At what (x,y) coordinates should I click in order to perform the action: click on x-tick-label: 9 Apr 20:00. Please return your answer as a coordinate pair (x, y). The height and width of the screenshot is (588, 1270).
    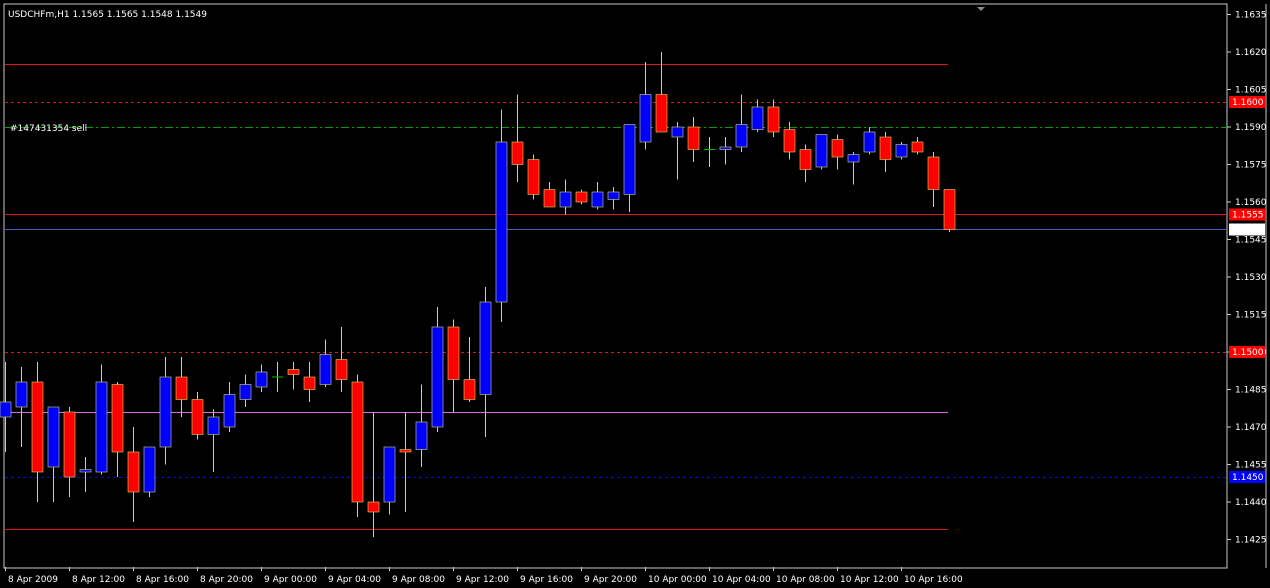
    Looking at the image, I should click on (610, 580).